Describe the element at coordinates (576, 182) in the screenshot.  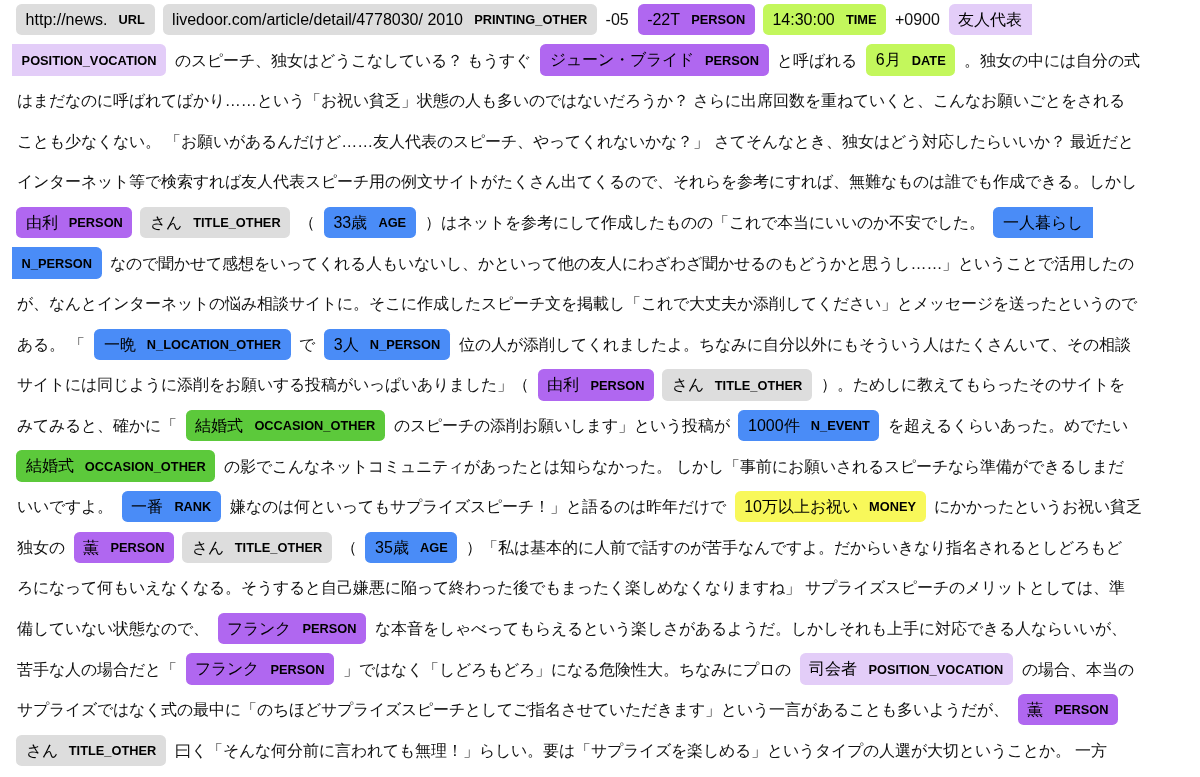
I see `body-text: インターネット等で検索すれば友人代表スピーチ用の例文サイトがたくさん出てくるので、それらを参考にすれば、無難なものは誰でも作成できる。しかし` at that location.